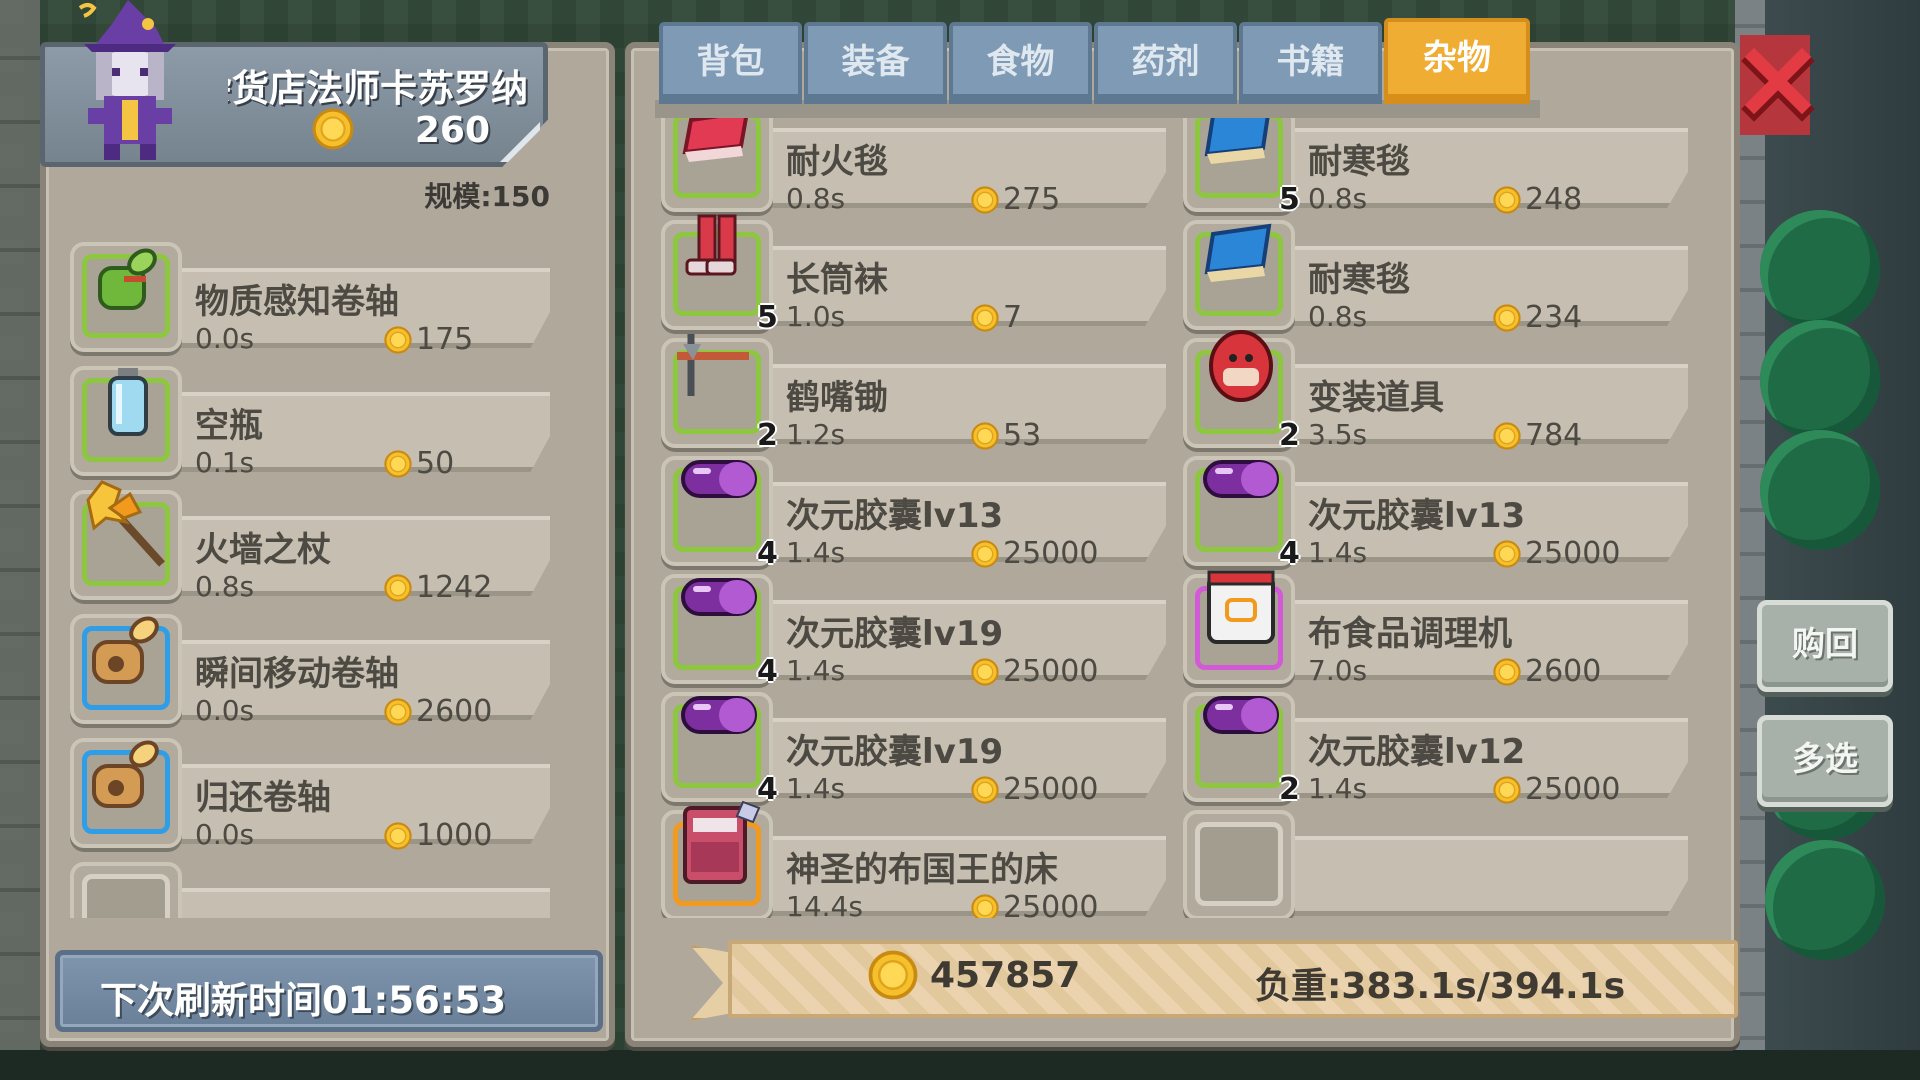 This screenshot has width=1920, height=1080. What do you see at coordinates (1554, 199) in the screenshot?
I see `item-price: 248` at bounding box center [1554, 199].